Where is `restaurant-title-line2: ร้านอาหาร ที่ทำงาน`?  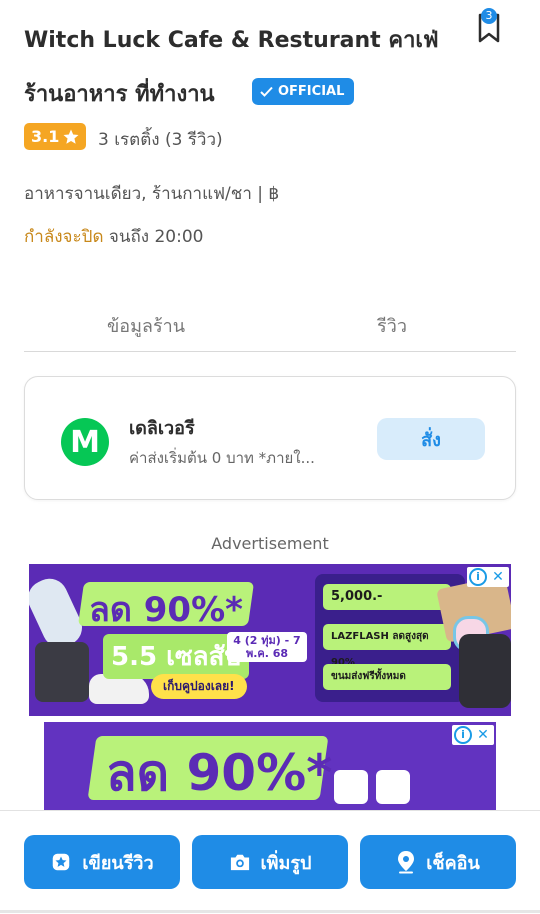 restaurant-title-line2: ร้านอาหาร ที่ทำงาน is located at coordinates (119, 94).